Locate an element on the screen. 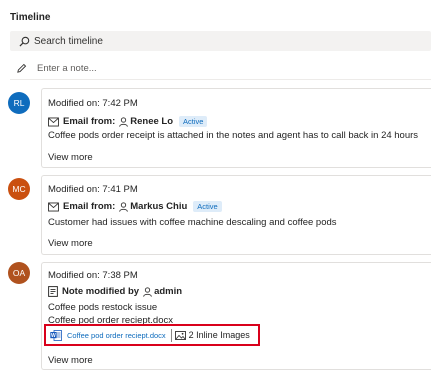 The height and width of the screenshot is (373, 431). svg-text: W is located at coordinates (53, 336).